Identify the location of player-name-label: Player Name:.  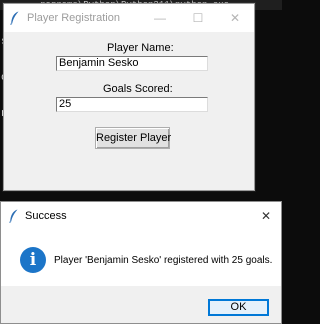
(140, 48).